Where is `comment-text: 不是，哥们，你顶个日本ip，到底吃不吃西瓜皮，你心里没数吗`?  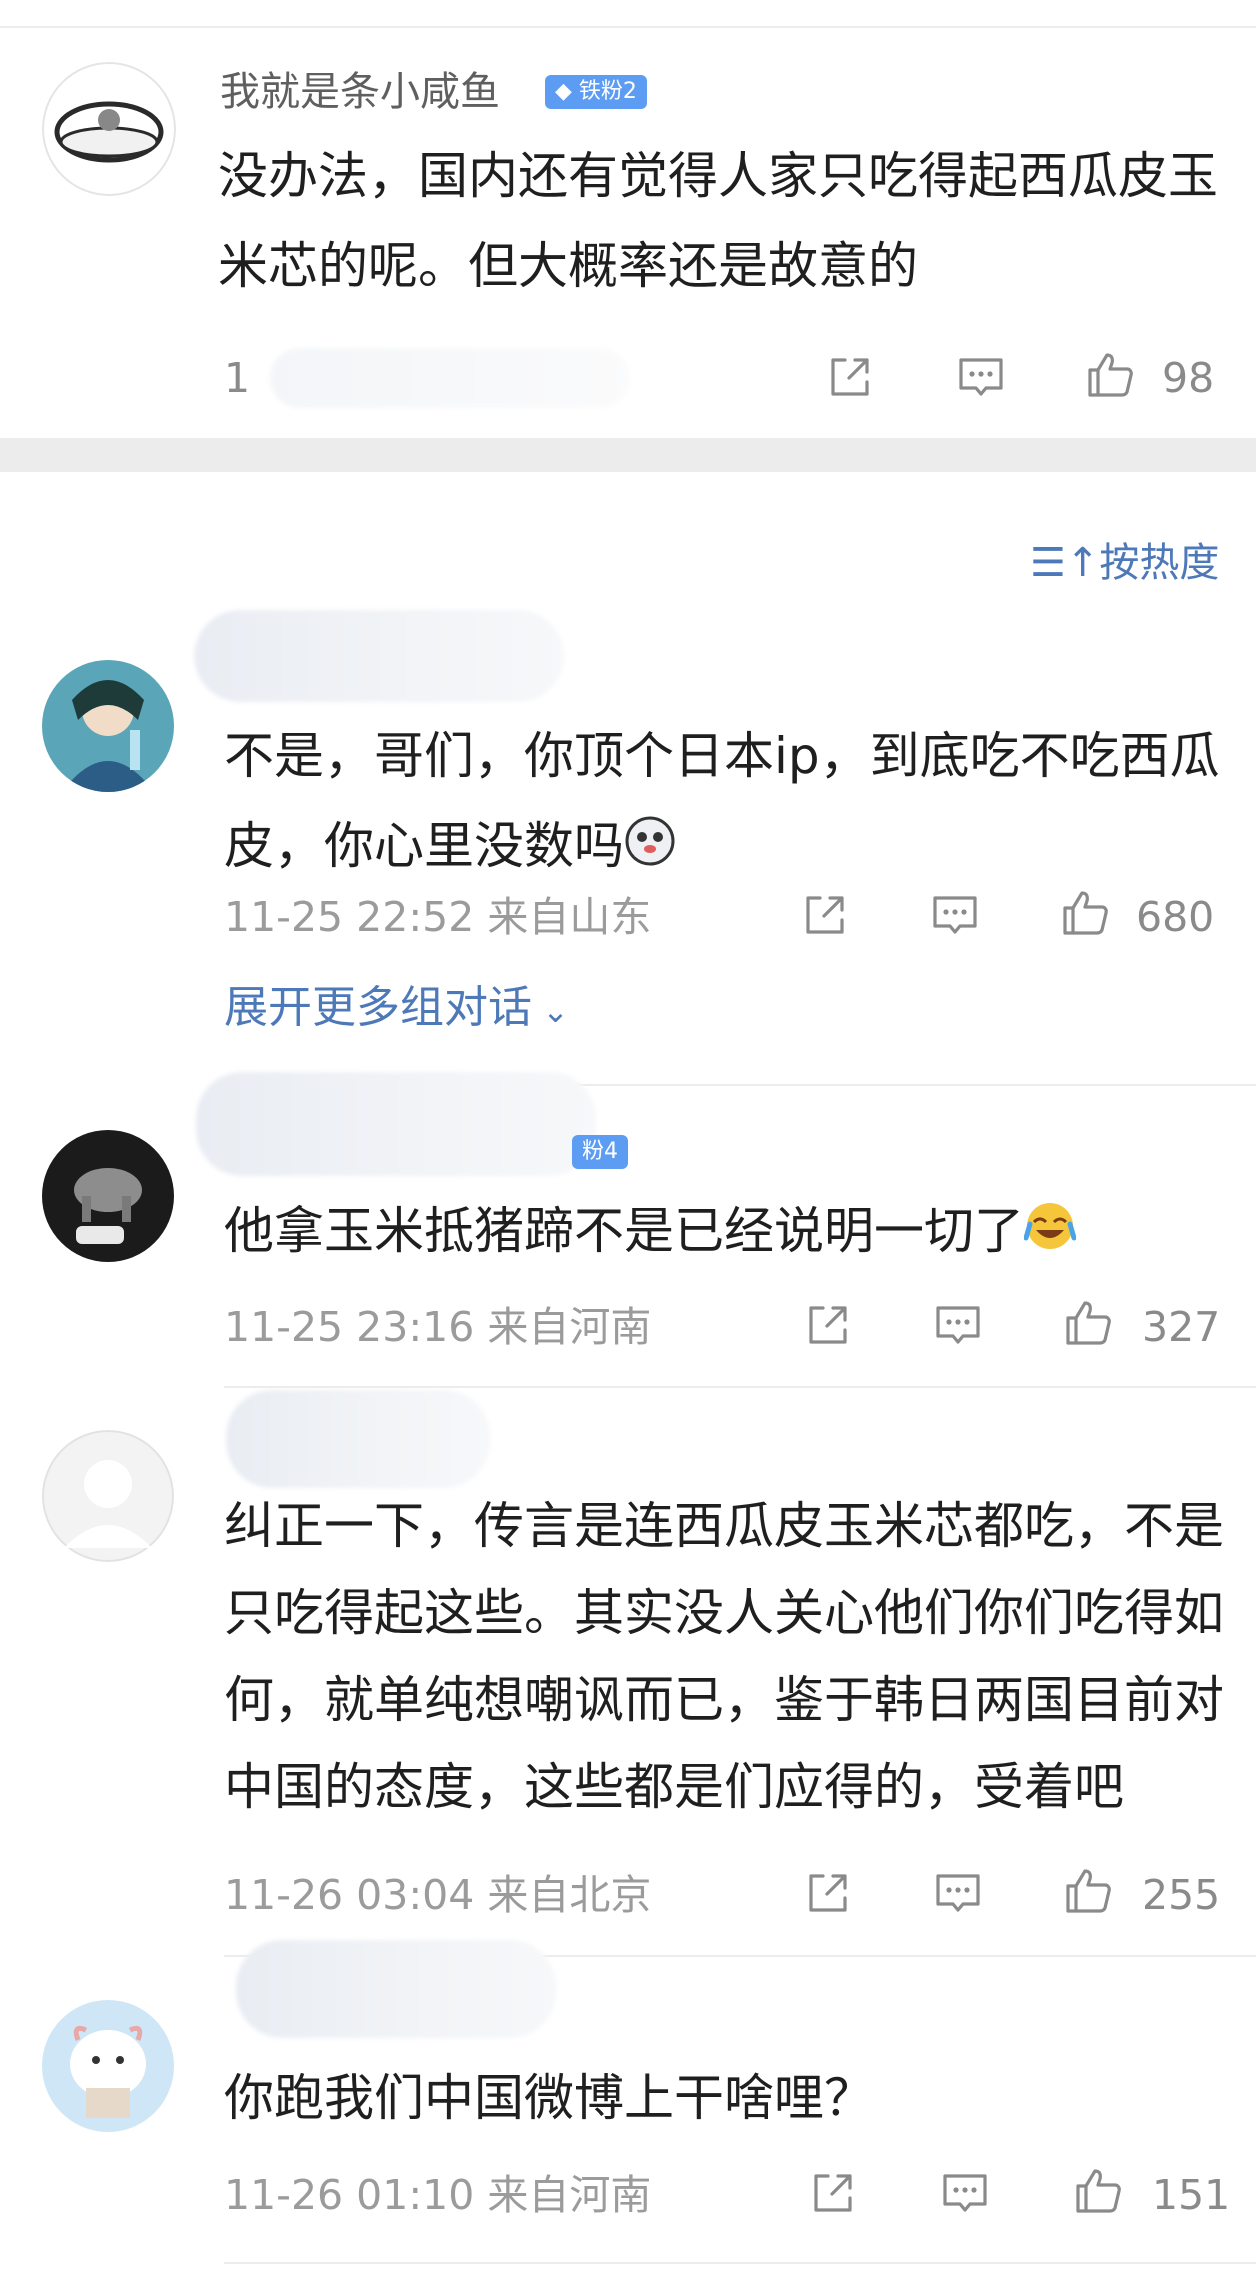 comment-text: 不是，哥们，你顶个日本ip，到底吃不吃西瓜皮，你心里没数吗 is located at coordinates (729, 803).